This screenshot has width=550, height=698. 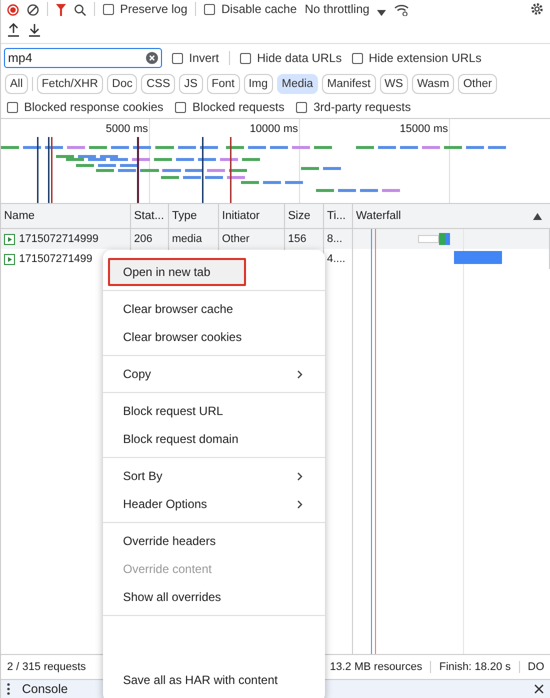 I want to click on menu-item: Block request domain, so click(x=214, y=439).